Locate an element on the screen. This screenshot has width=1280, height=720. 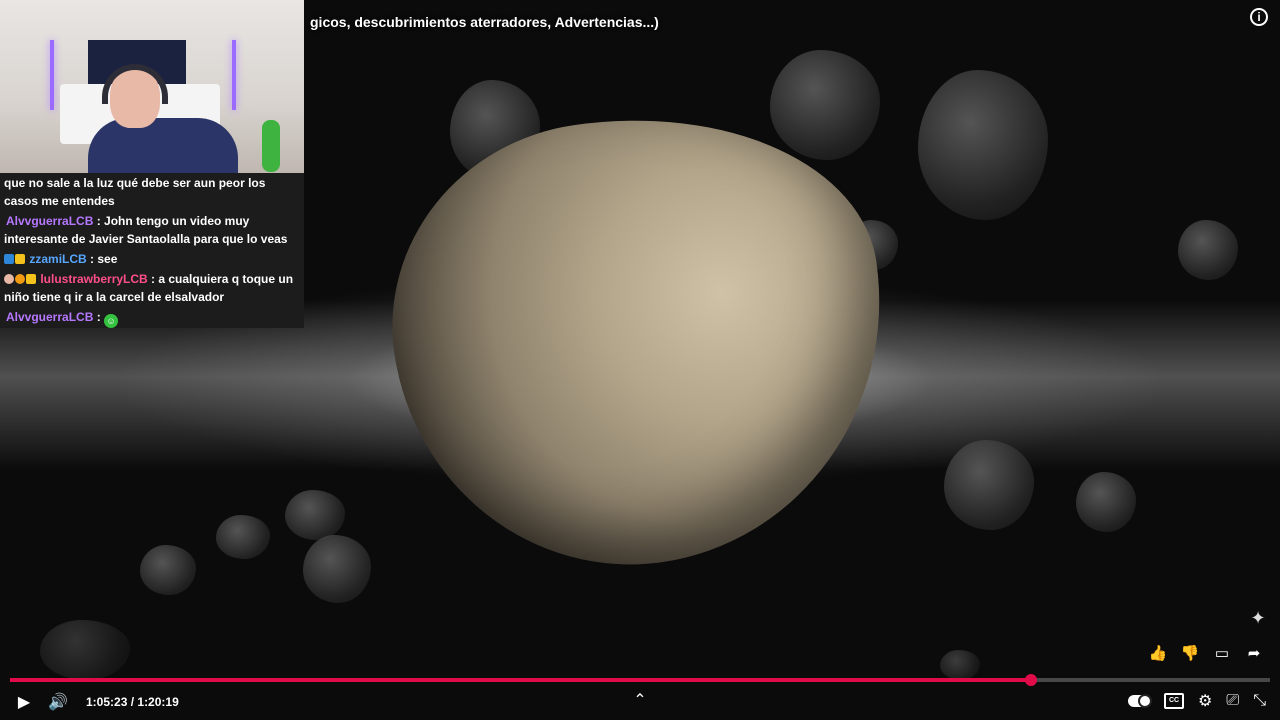
webcam-feed is located at coordinates (152, 86).